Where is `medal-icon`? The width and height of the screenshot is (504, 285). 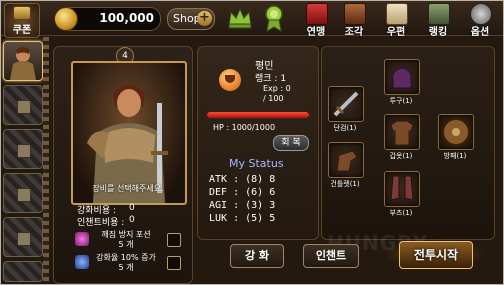 medal-icon is located at coordinates (274, 18).